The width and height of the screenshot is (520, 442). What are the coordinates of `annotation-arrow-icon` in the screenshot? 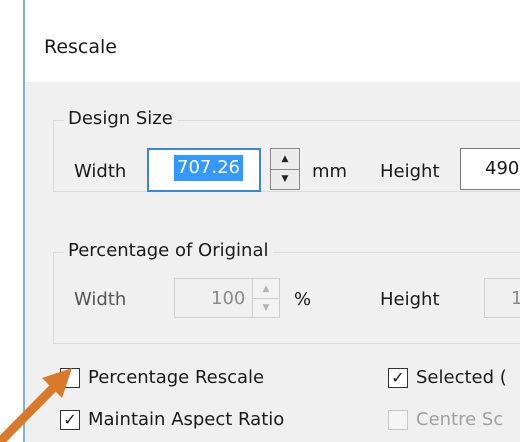 It's located at (36, 405).